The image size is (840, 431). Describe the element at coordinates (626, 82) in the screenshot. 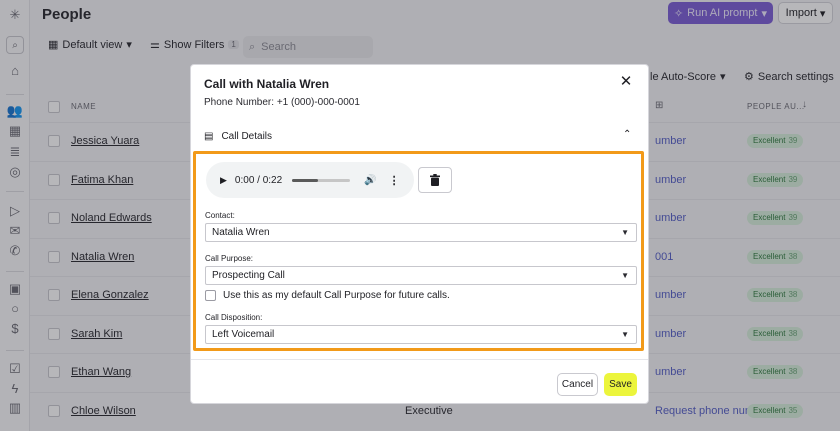

I see `close-icon: ✕` at that location.